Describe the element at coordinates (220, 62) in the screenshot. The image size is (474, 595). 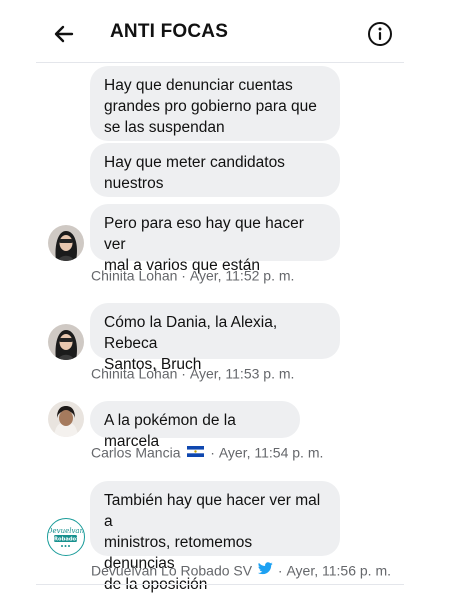
I see `header-divider` at that location.